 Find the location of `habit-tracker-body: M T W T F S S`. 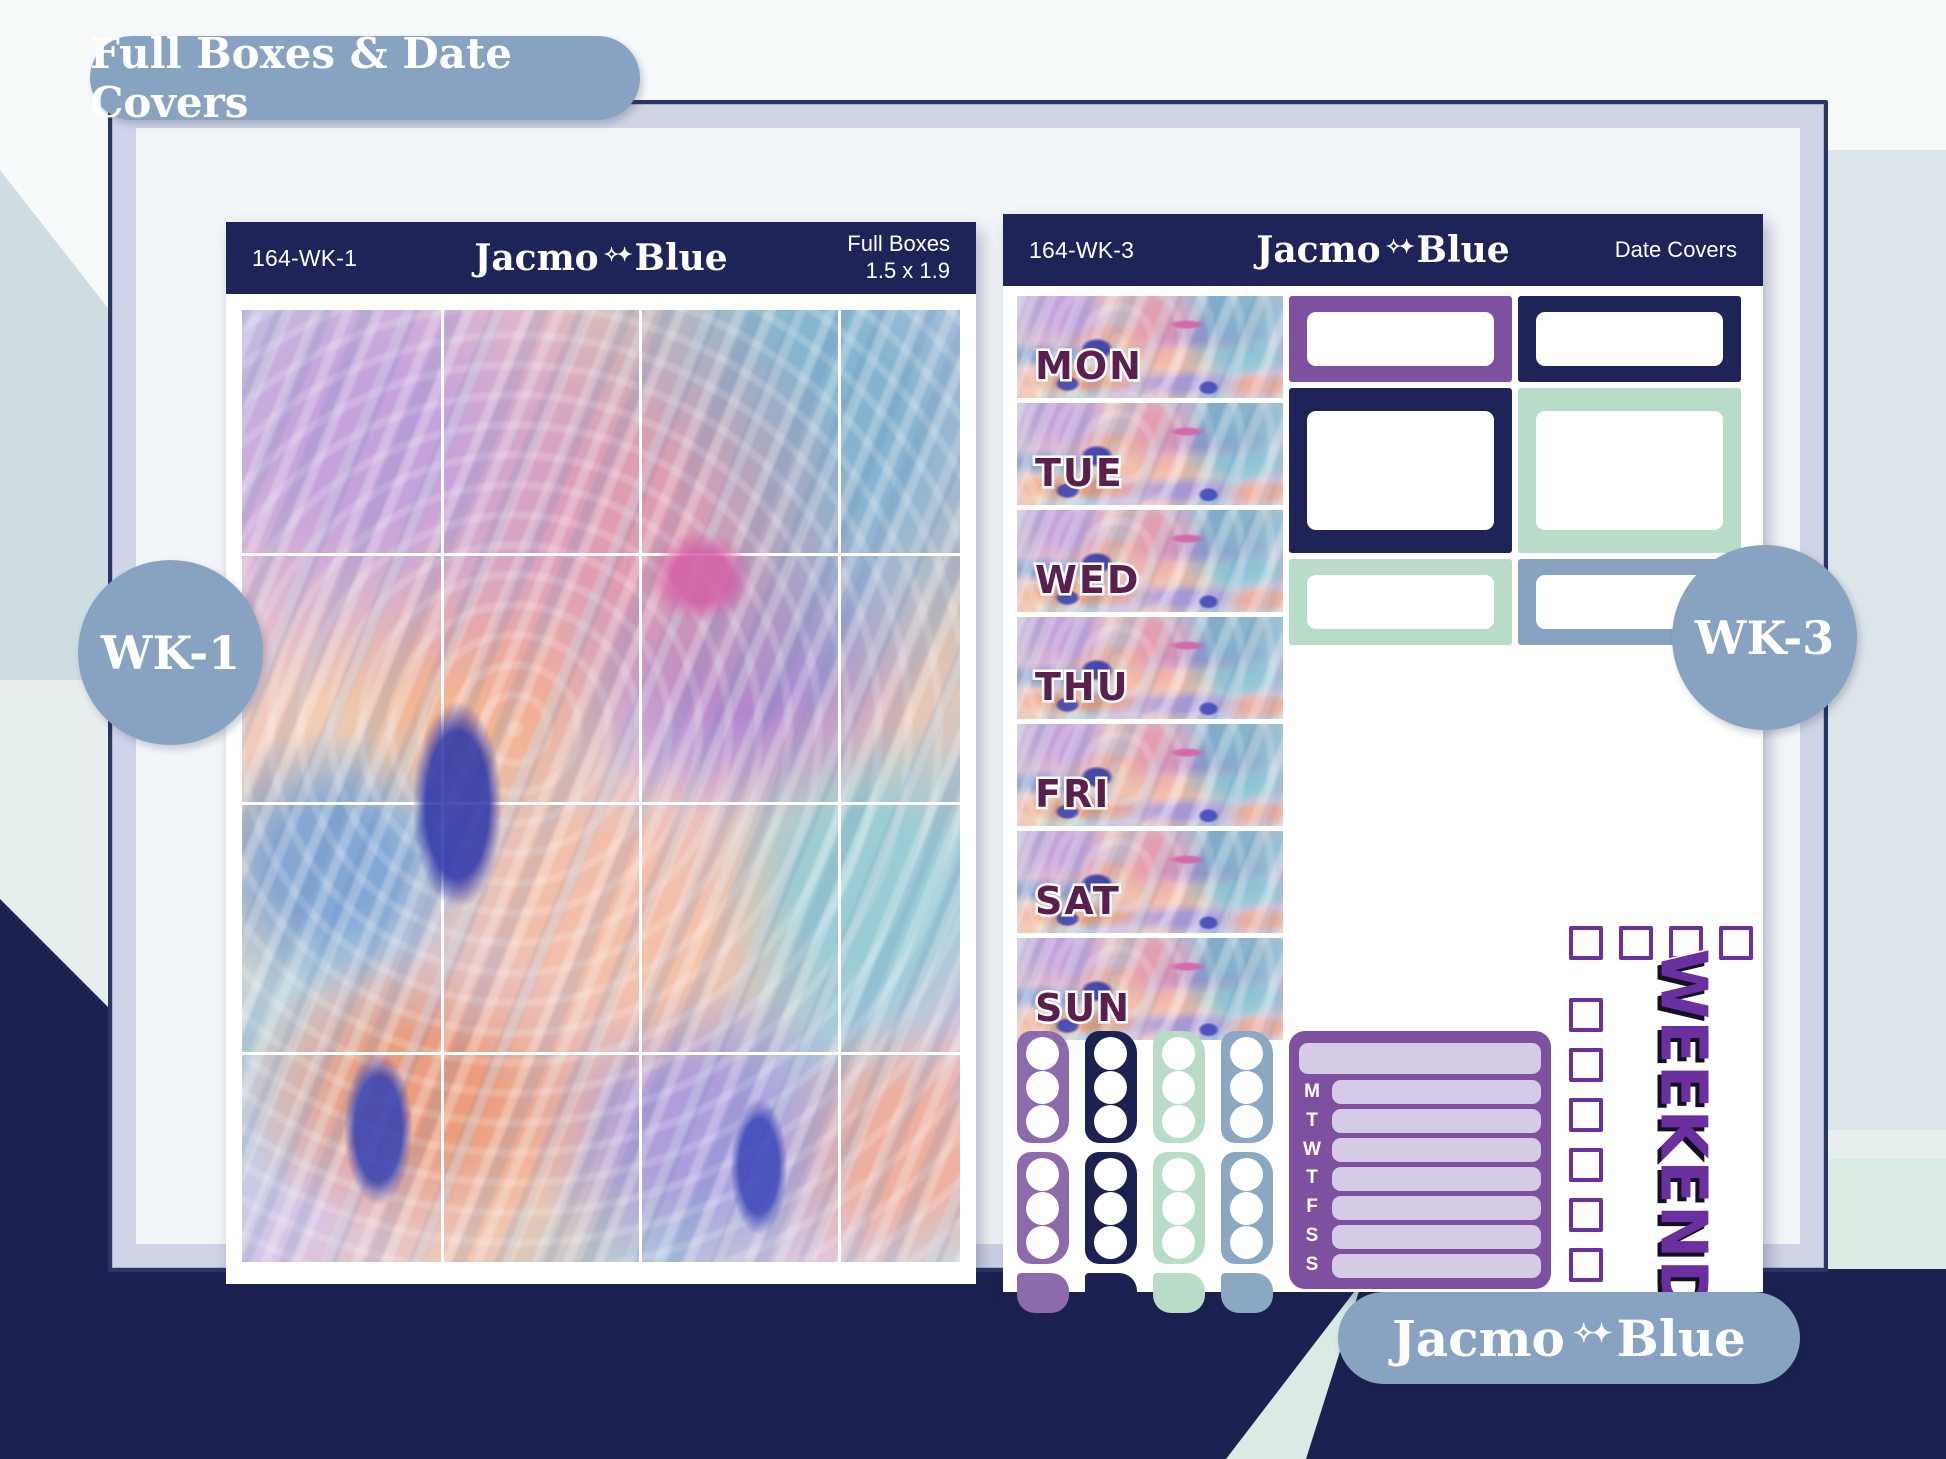

habit-tracker-body: M T W T F S S is located at coordinates (1420, 1179).